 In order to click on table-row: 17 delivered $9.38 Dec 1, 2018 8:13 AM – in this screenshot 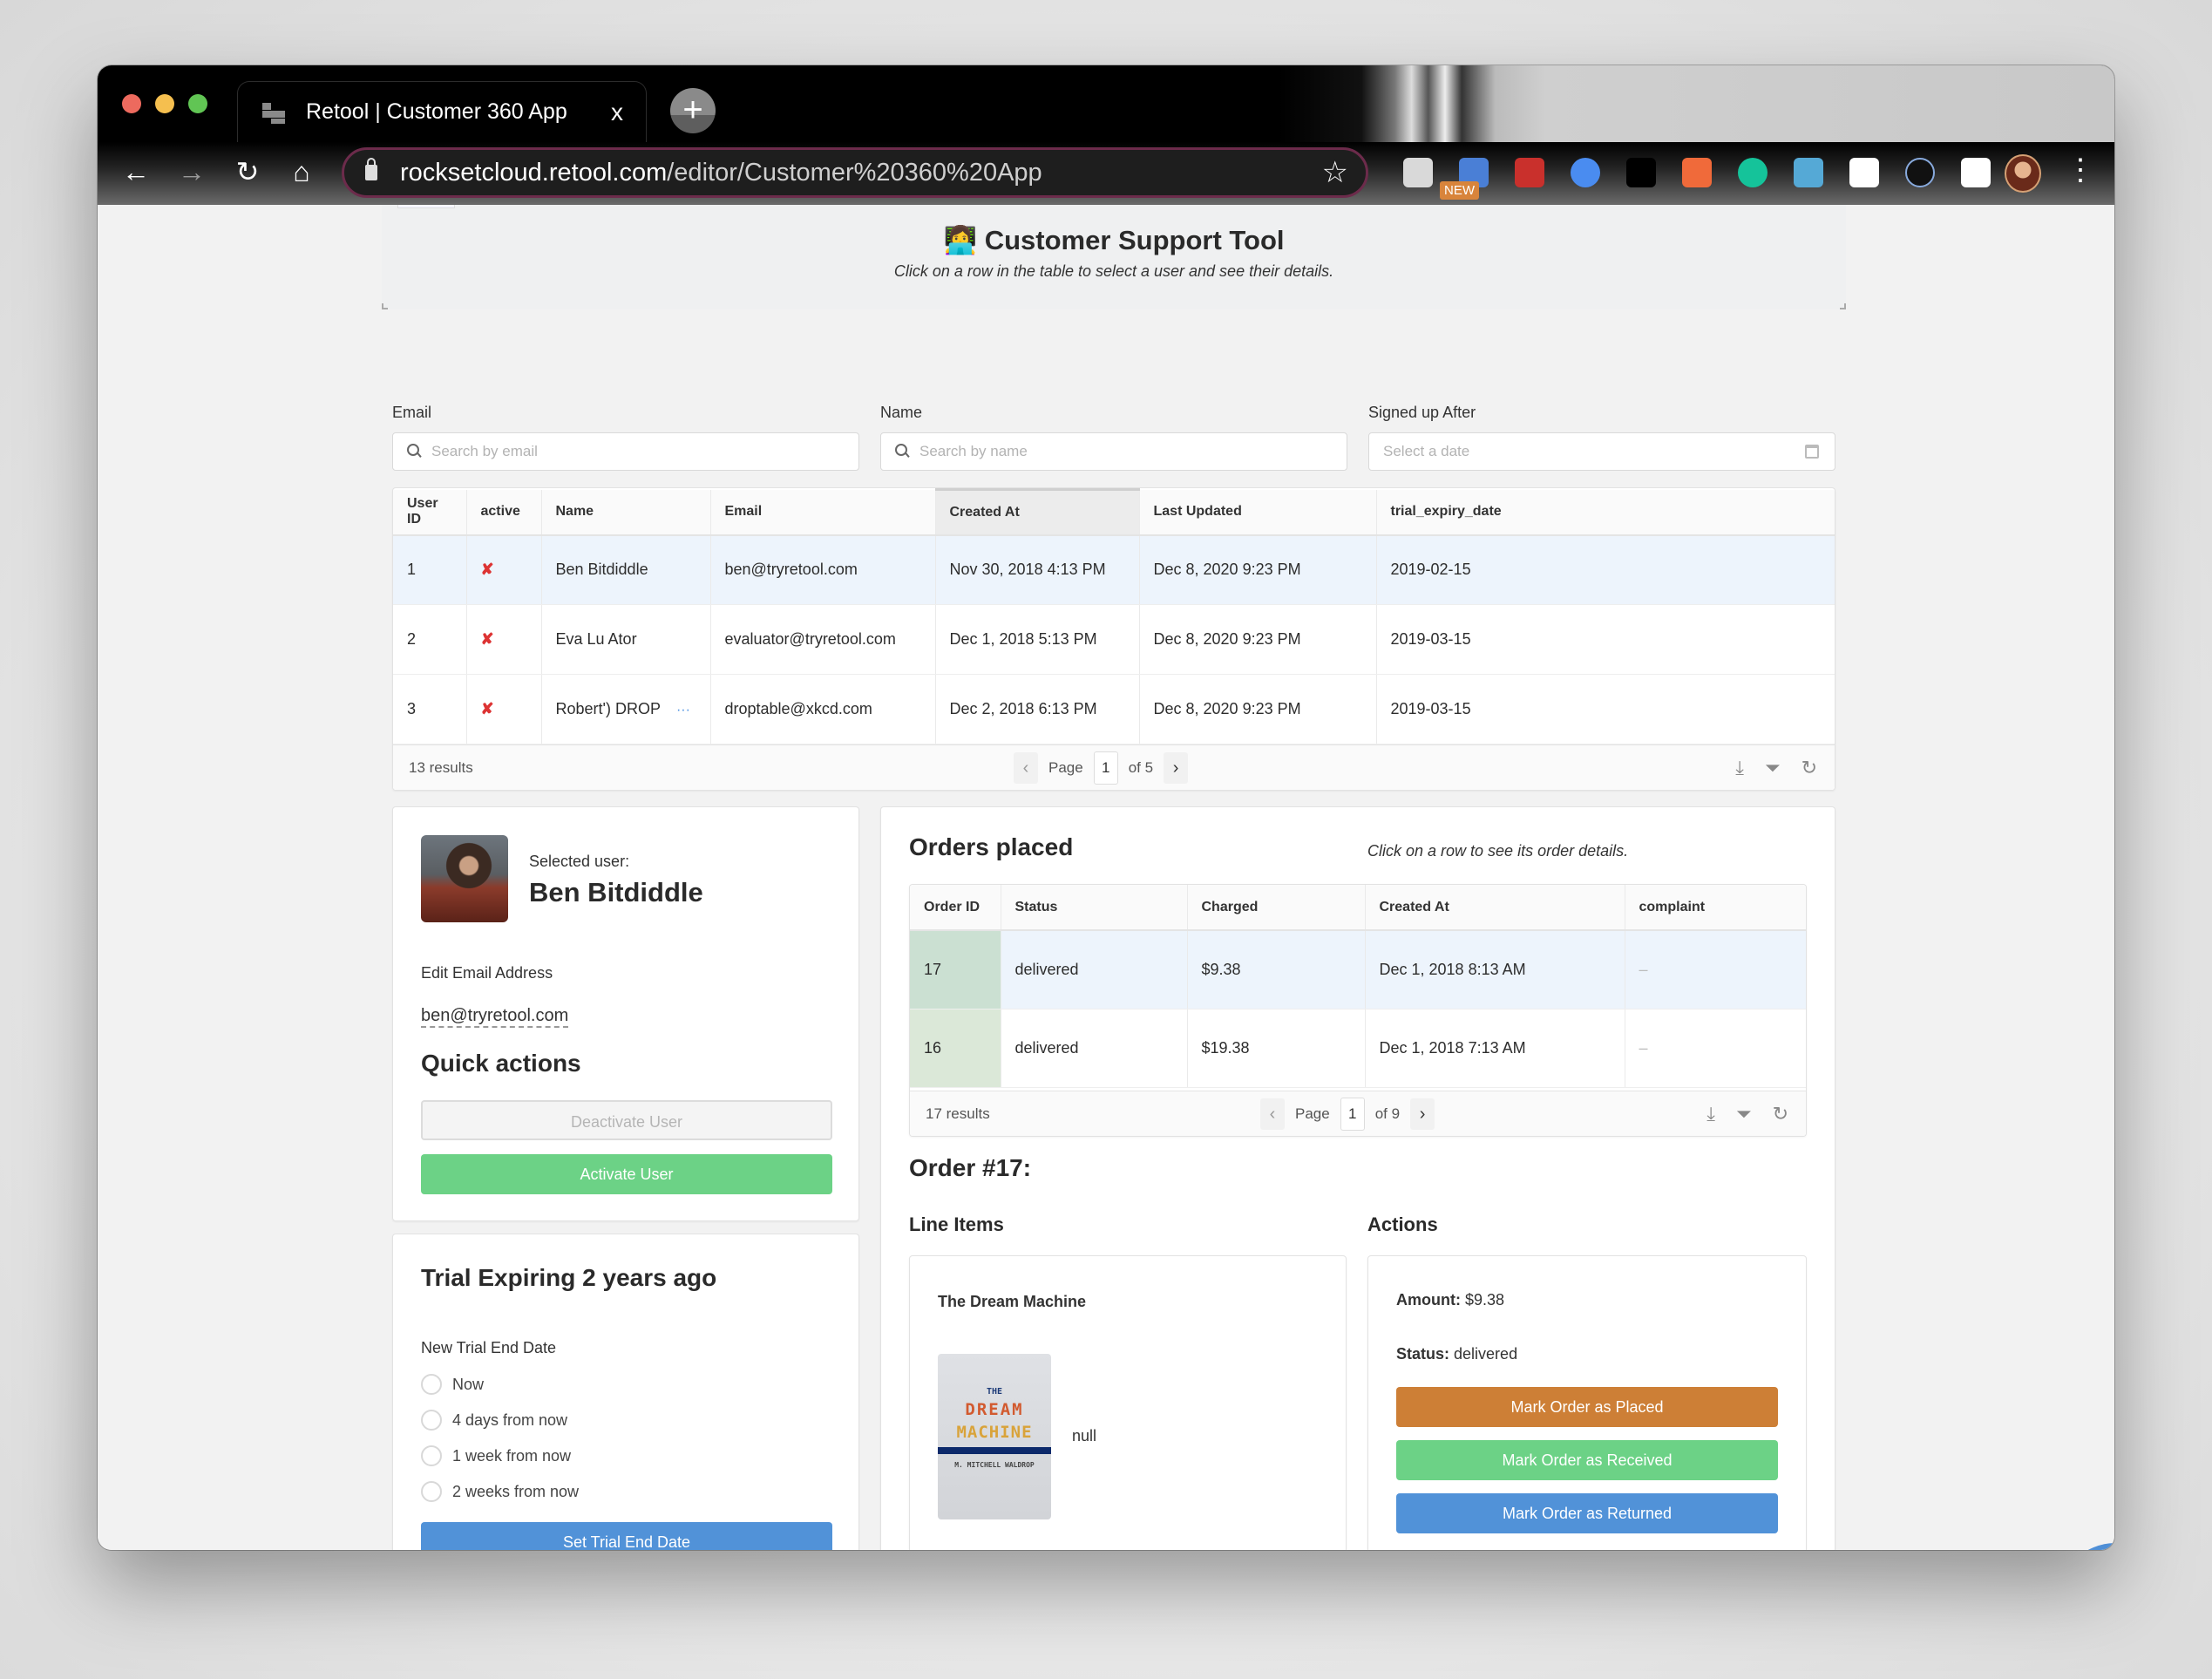, I will do `click(1358, 969)`.